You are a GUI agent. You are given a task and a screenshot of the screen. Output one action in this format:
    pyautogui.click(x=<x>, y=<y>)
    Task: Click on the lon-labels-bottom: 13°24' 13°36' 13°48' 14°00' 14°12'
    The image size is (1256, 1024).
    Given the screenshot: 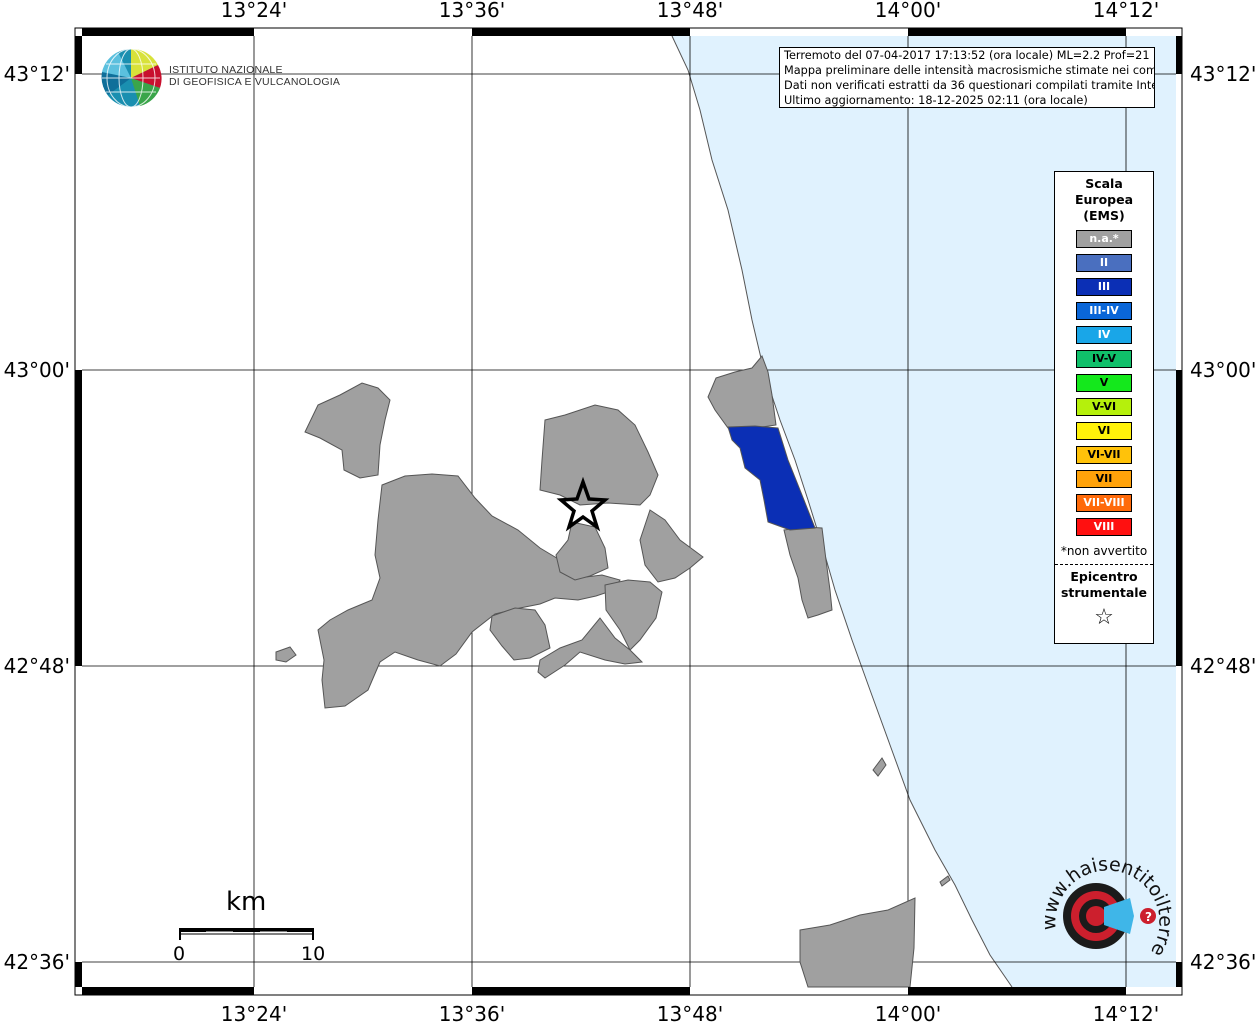 What is the action you would take?
    pyautogui.click(x=690, y=1013)
    